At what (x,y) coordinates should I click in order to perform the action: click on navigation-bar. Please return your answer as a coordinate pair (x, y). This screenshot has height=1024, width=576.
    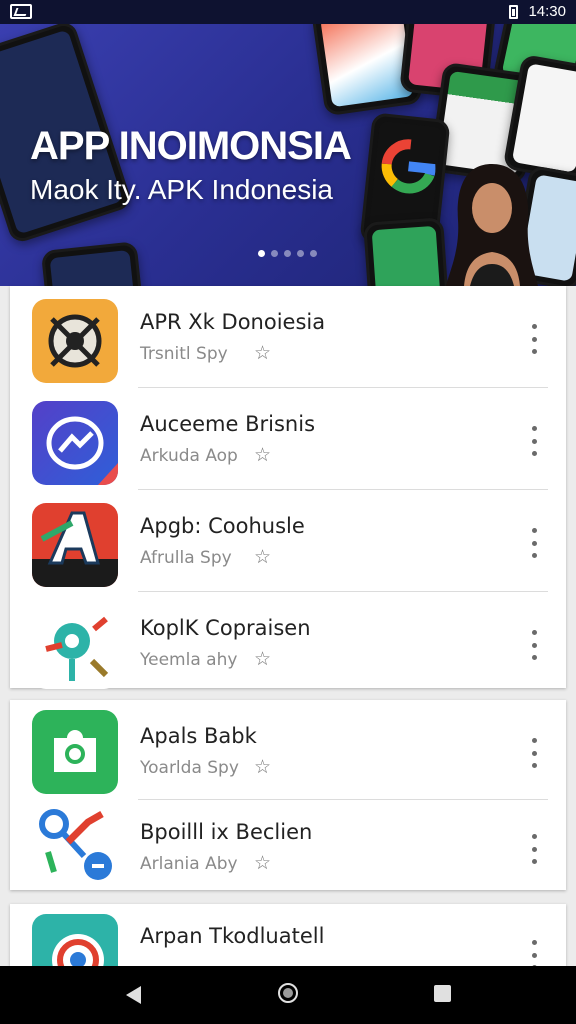
    Looking at the image, I should click on (288, 995).